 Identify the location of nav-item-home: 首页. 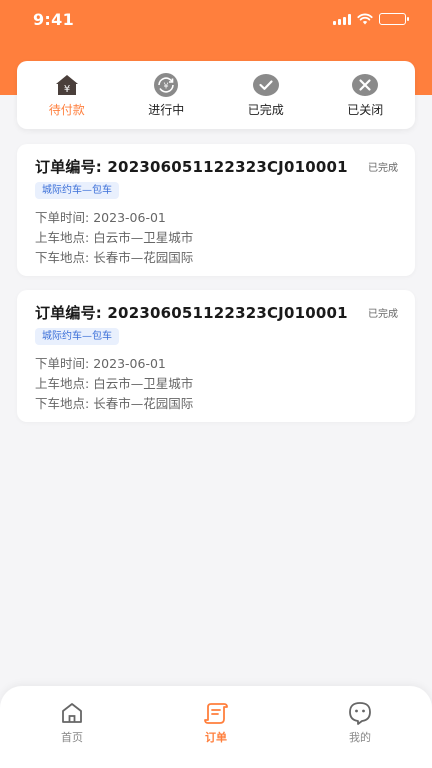
(72, 727).